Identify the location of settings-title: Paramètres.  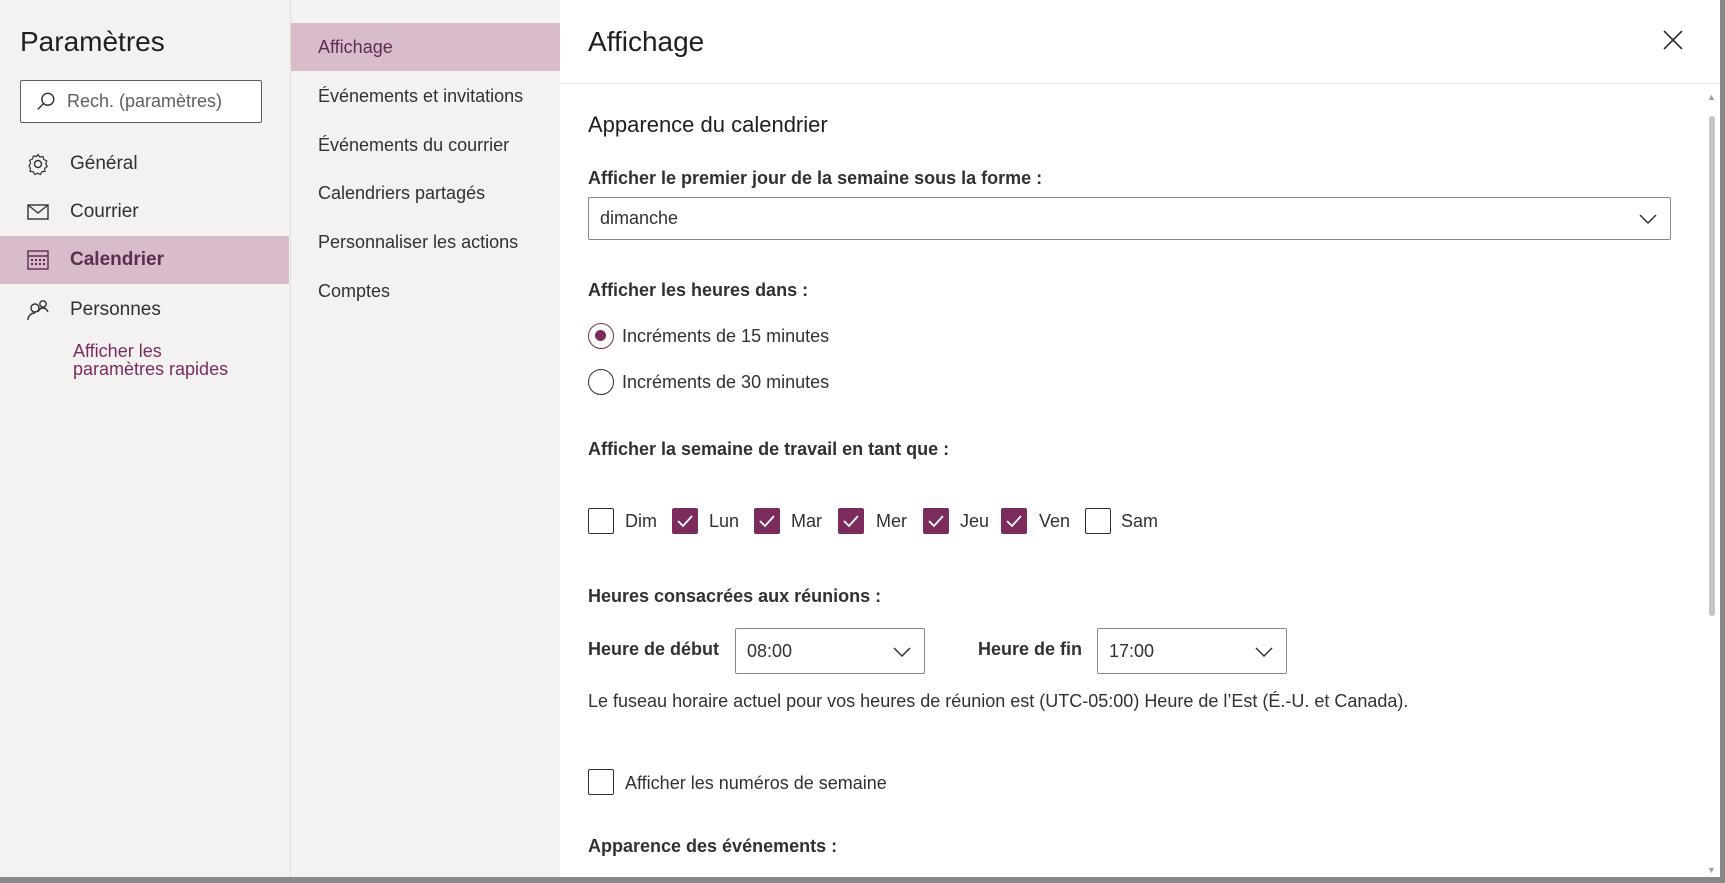
(92, 41).